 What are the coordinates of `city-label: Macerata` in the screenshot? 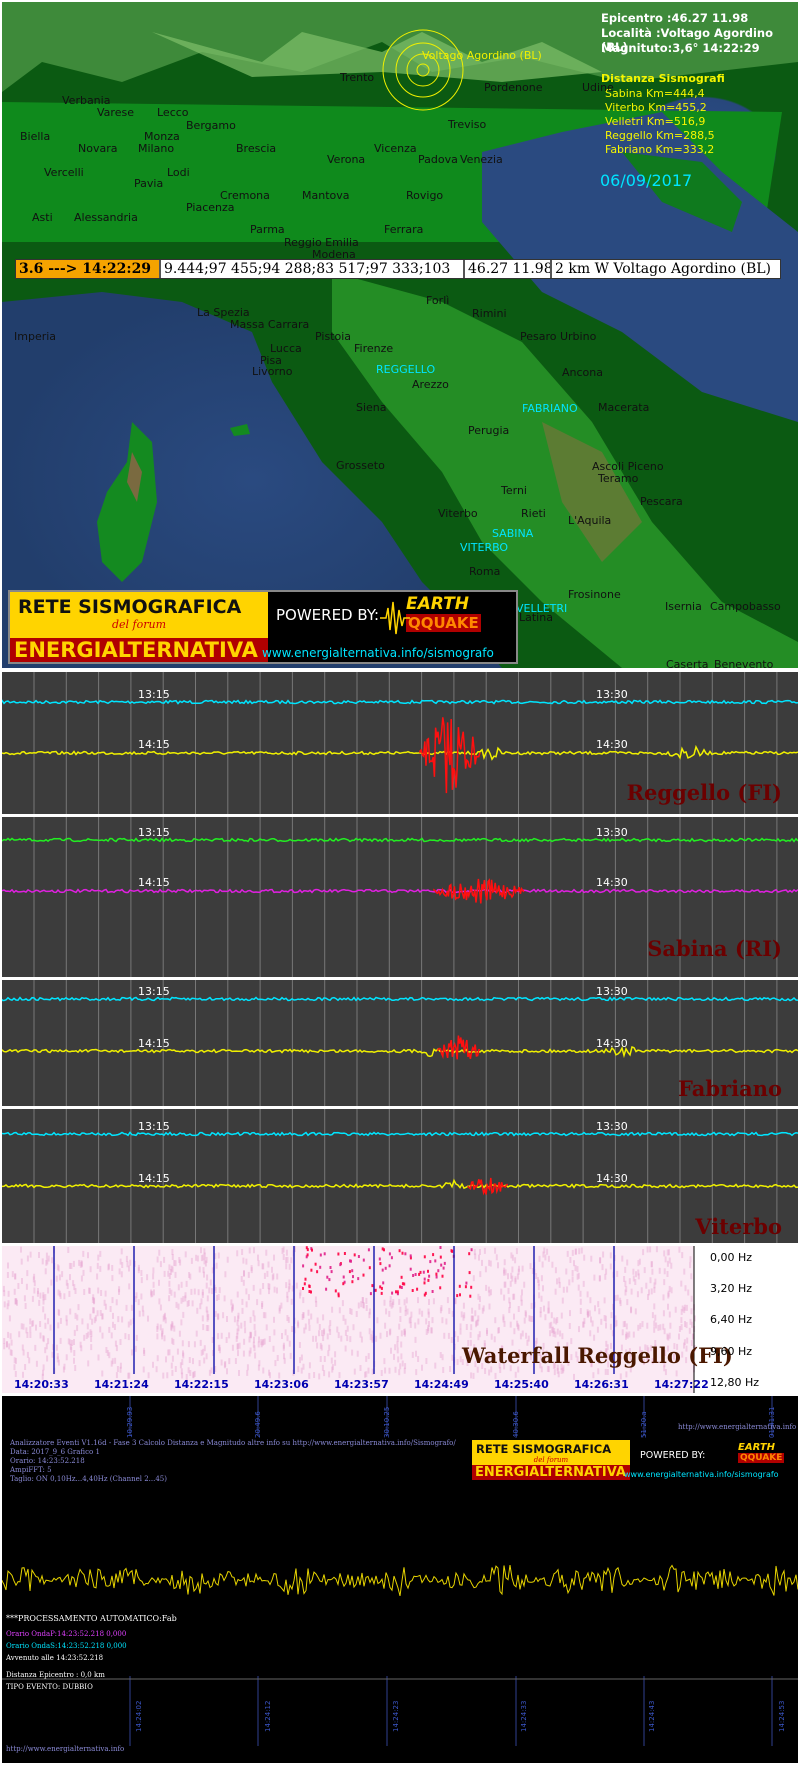 It's located at (624, 407).